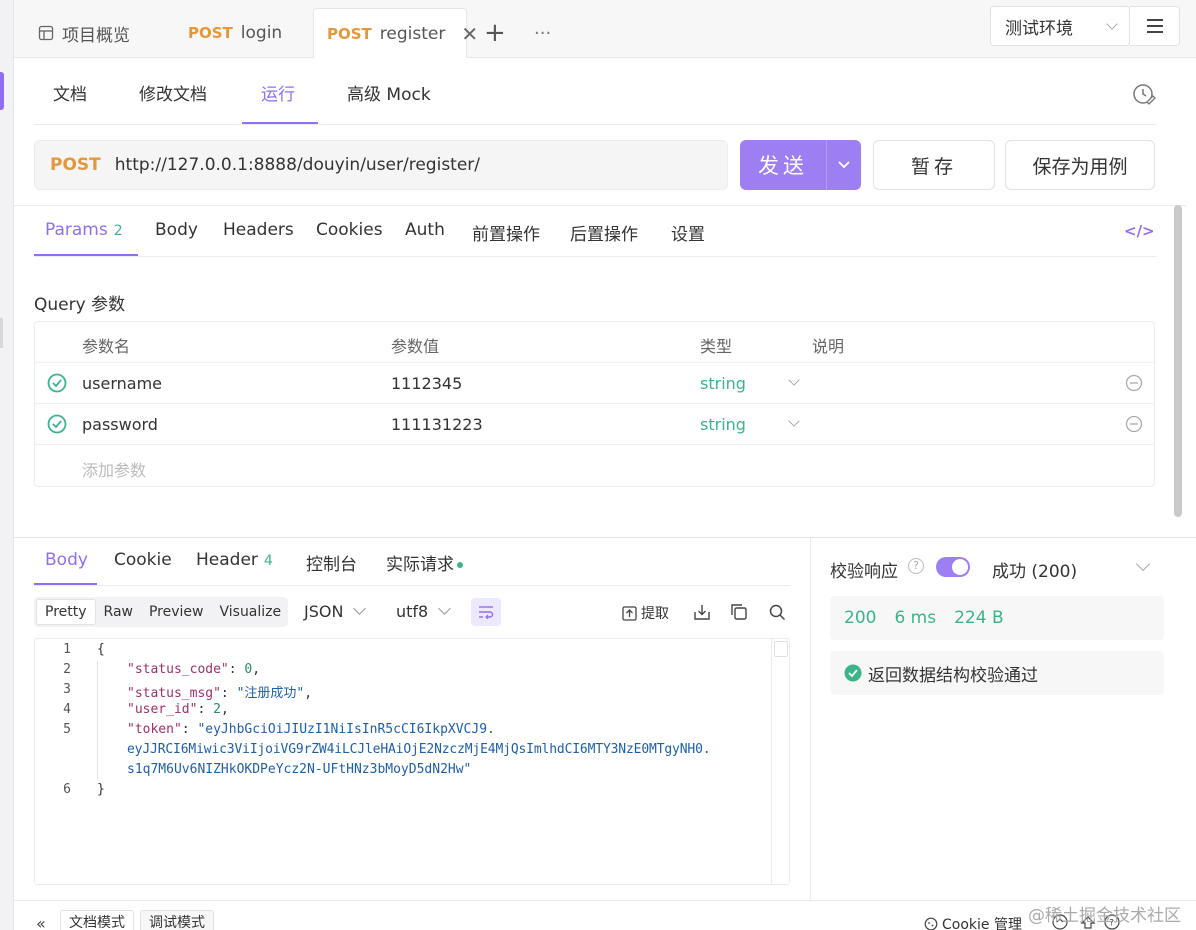  Describe the element at coordinates (41, 922) in the screenshot. I see `collapse-left-icon: «` at that location.